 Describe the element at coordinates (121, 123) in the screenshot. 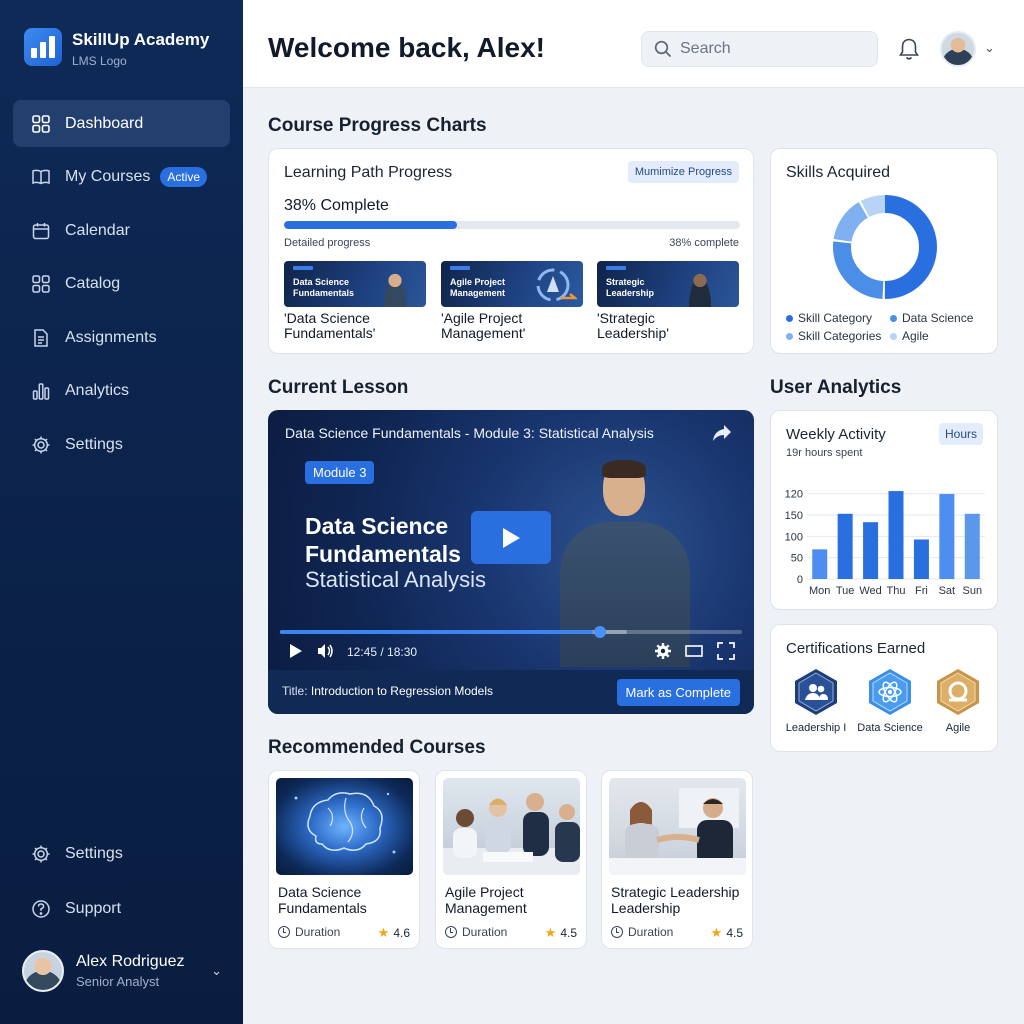

I see `sidebar-item-dashboard: Dashboard` at that location.